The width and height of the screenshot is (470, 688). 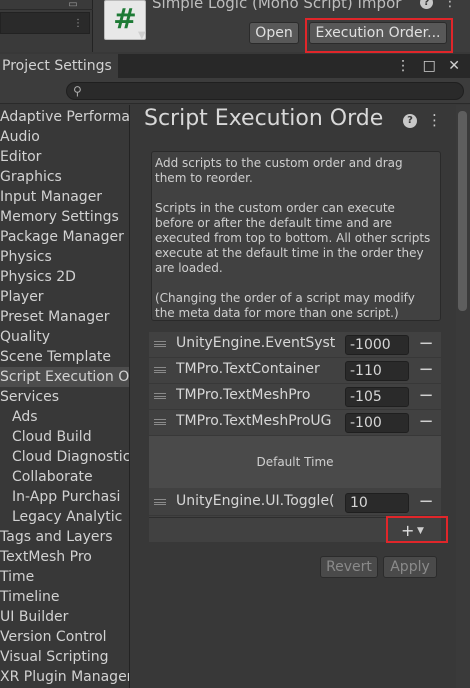 I want to click on sidebar-item: XR Plugin Manager, so click(x=64, y=677).